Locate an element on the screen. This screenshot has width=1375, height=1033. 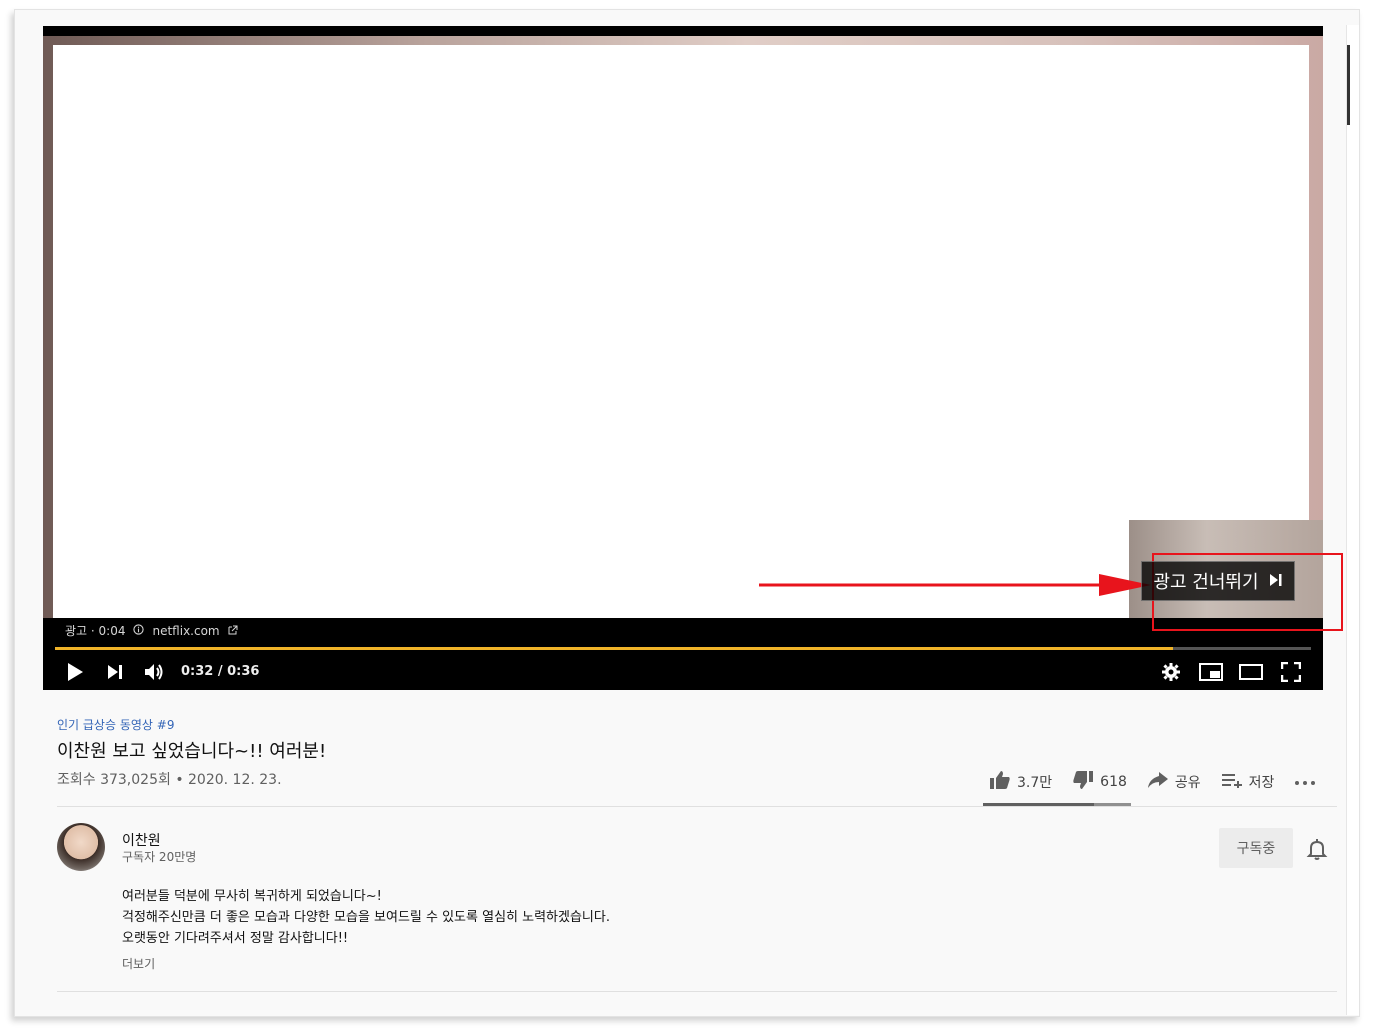
share-icon is located at coordinates (1158, 782).